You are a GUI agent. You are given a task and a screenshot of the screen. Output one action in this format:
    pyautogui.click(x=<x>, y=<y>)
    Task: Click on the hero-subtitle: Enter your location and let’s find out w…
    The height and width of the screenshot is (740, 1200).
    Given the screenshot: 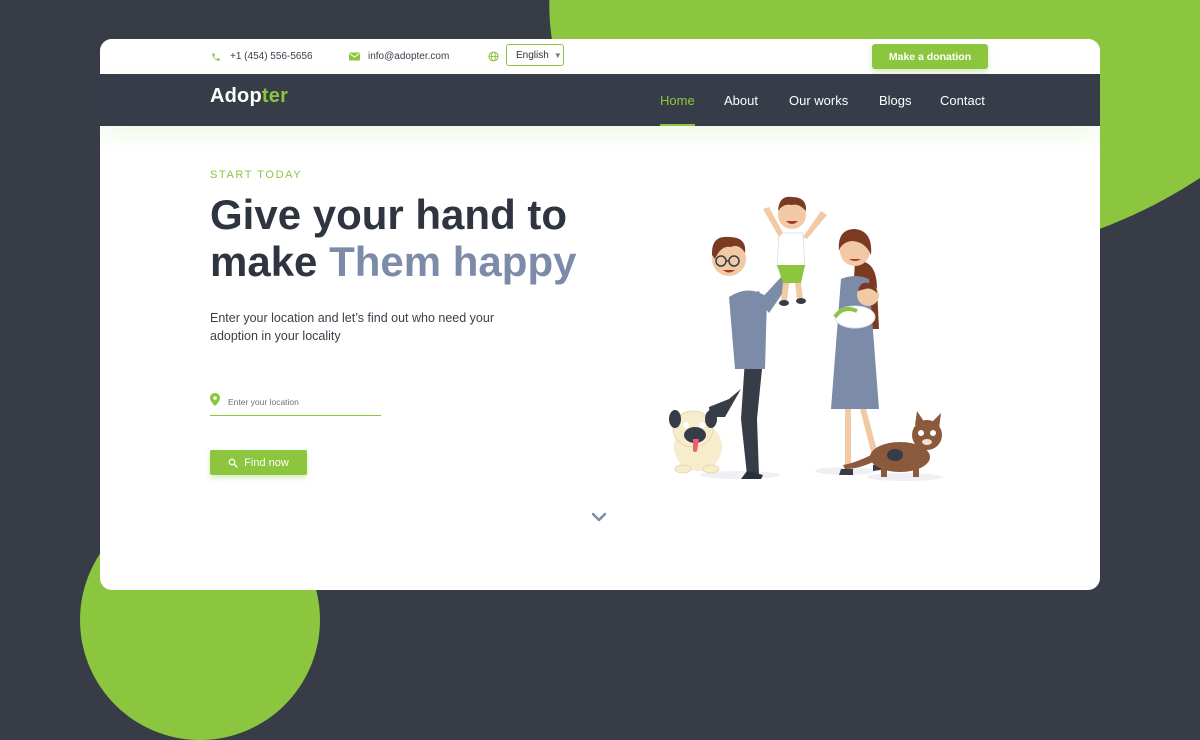 What is the action you would take?
    pyautogui.click(x=352, y=327)
    